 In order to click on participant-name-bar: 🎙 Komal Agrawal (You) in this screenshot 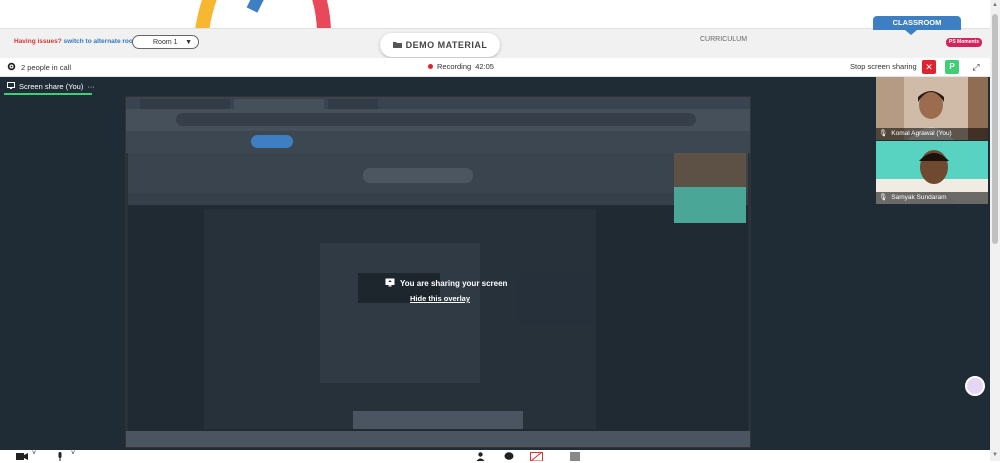, I will do `click(932, 134)`.